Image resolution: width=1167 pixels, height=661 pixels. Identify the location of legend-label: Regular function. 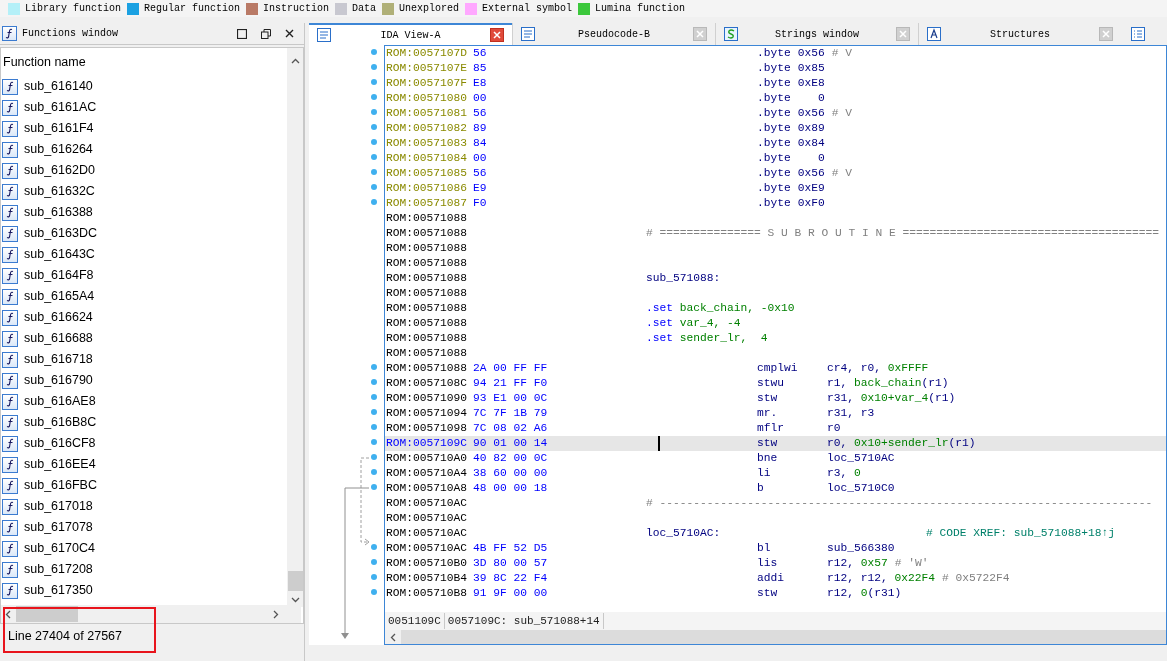
(192, 9).